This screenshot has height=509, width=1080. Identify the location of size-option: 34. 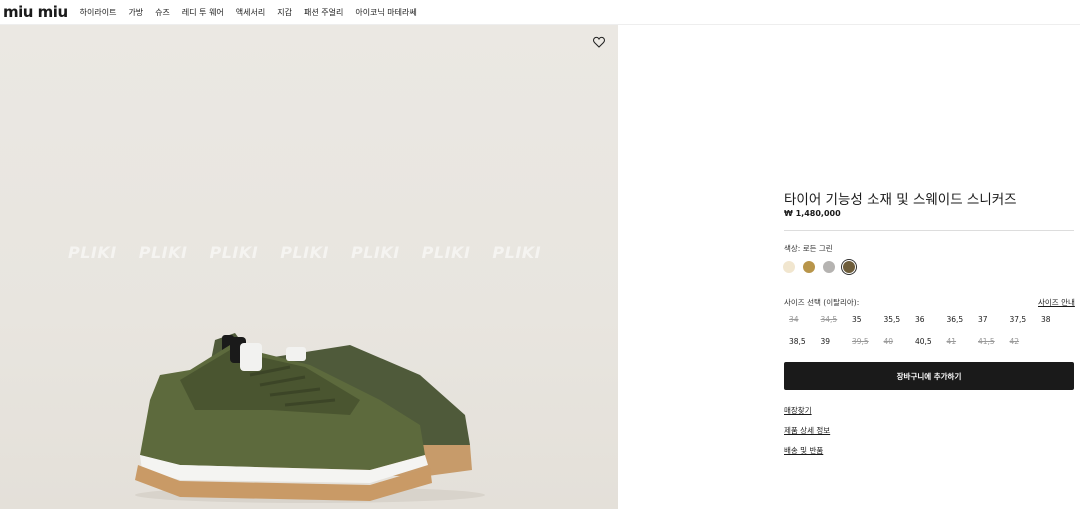
(800, 320).